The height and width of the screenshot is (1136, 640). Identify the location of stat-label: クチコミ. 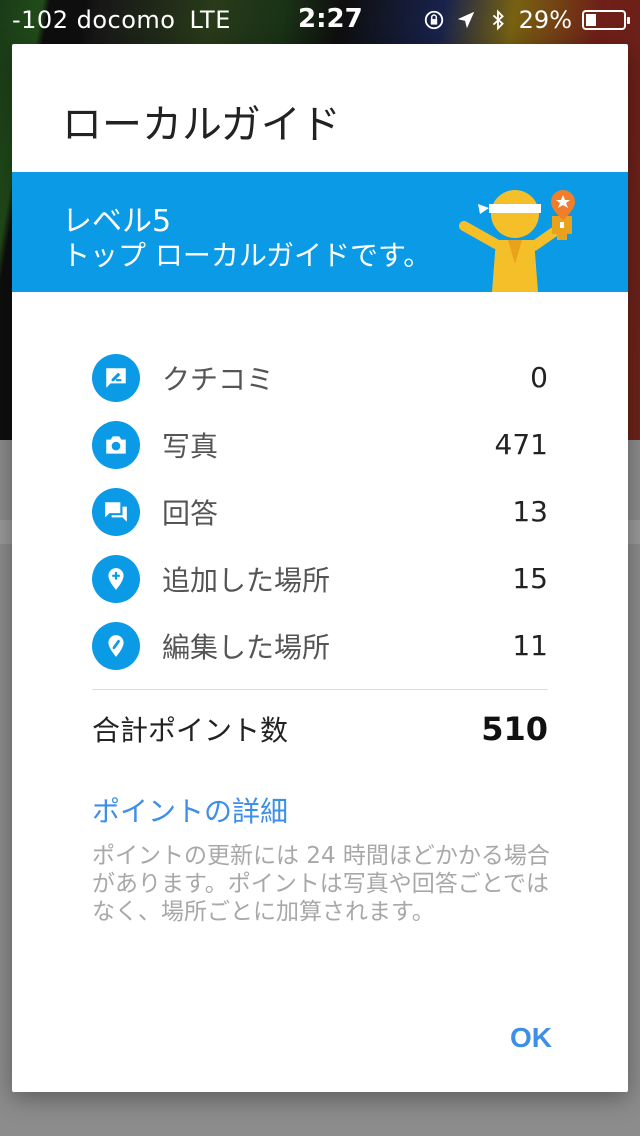
(218, 379).